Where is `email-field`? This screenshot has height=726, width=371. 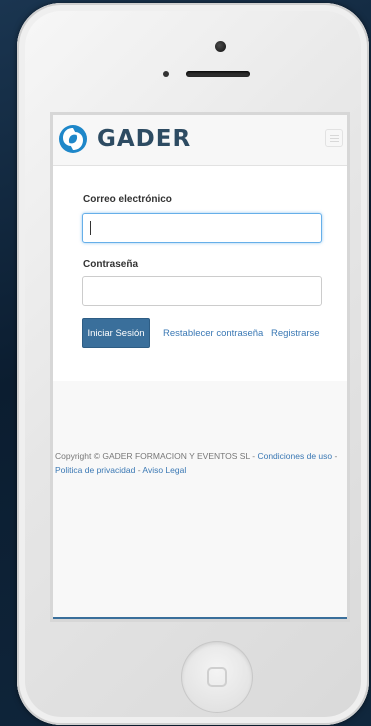
email-field is located at coordinates (202, 228).